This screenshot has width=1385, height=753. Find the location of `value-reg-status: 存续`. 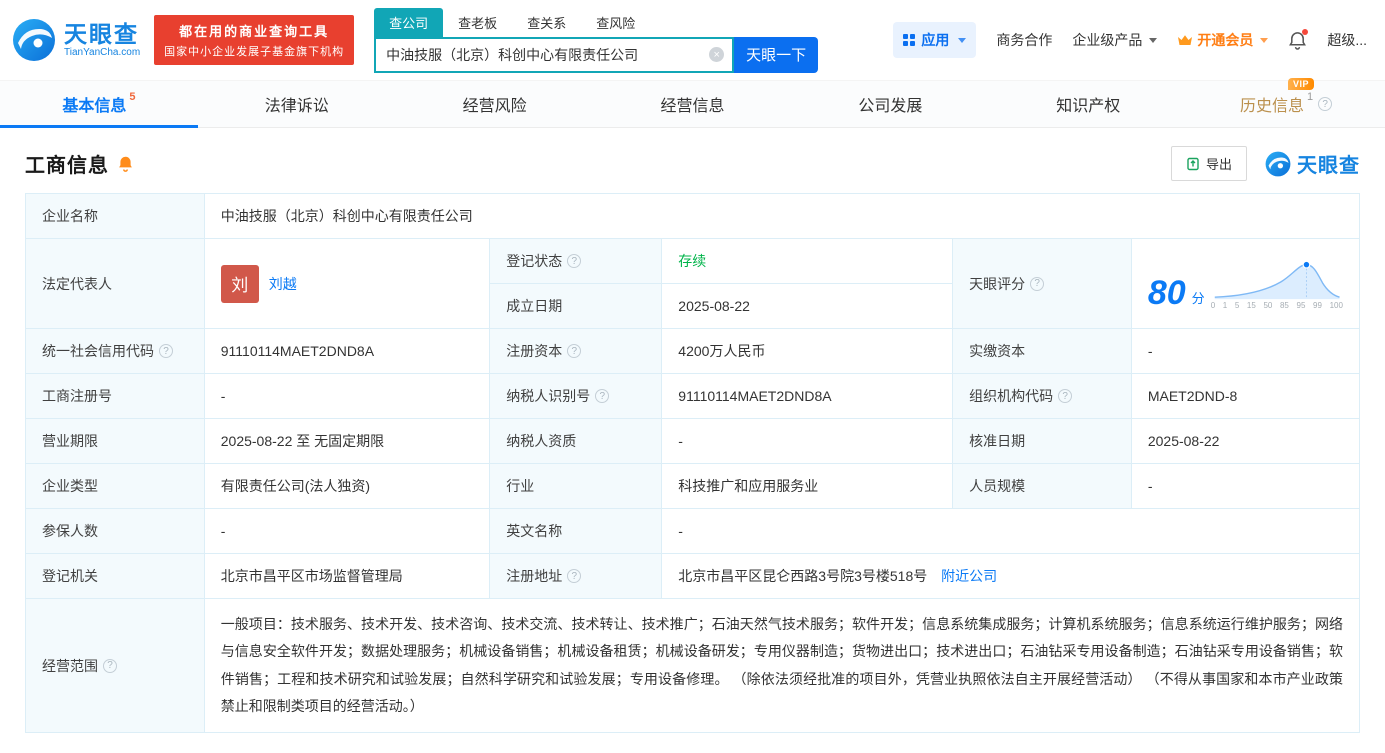

value-reg-status: 存续 is located at coordinates (807, 261).